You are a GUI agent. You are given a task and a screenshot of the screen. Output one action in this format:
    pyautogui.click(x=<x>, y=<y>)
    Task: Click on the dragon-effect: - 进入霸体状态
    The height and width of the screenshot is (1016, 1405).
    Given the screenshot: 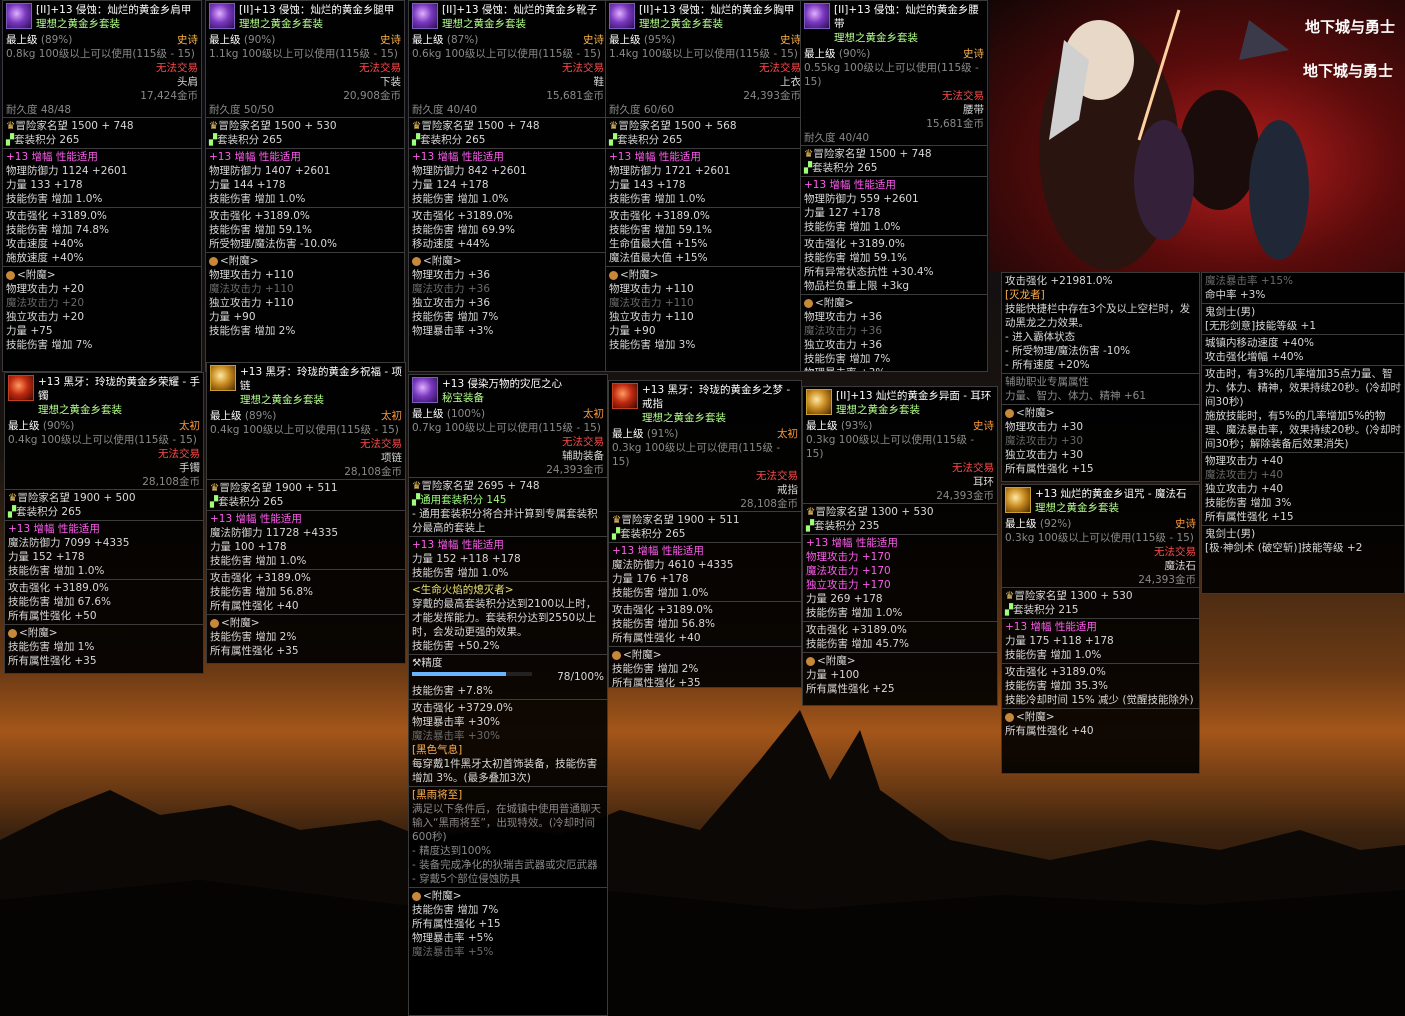 What is the action you would take?
    pyautogui.click(x=1040, y=337)
    